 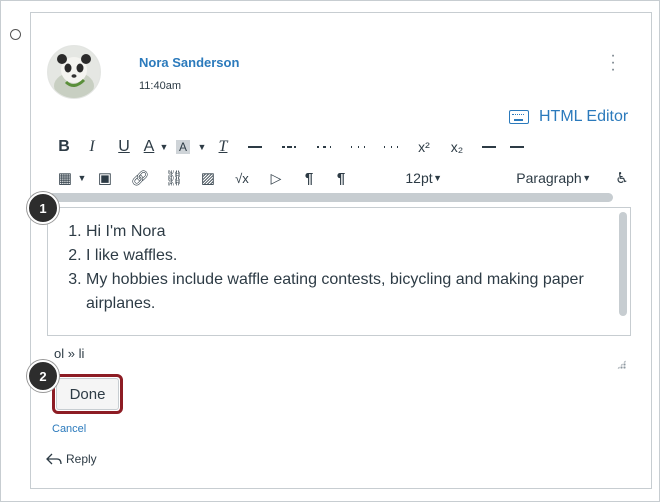 I want to click on block-format-value: Paragraph, so click(x=549, y=178).